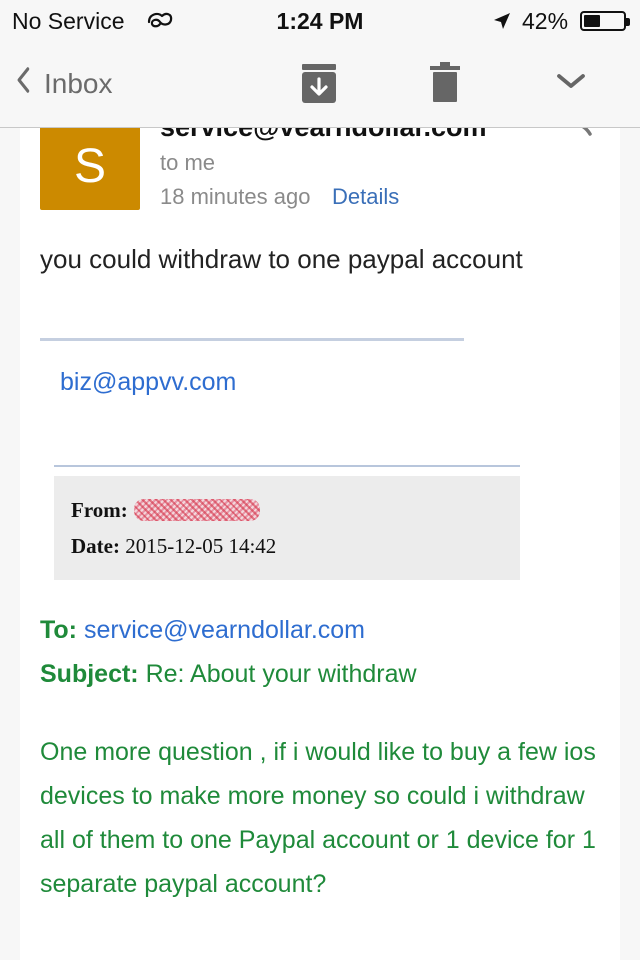  I want to click on back-to-inbox-button: Inbox, so click(63, 84).